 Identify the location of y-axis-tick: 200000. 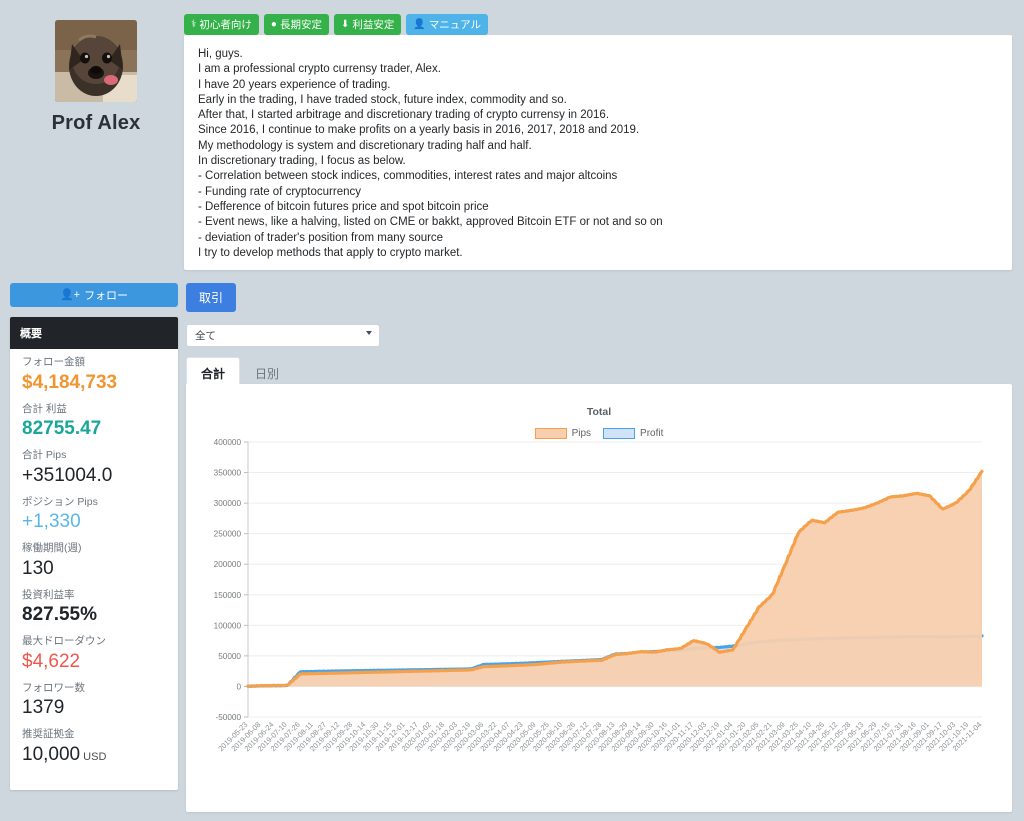
(228, 564).